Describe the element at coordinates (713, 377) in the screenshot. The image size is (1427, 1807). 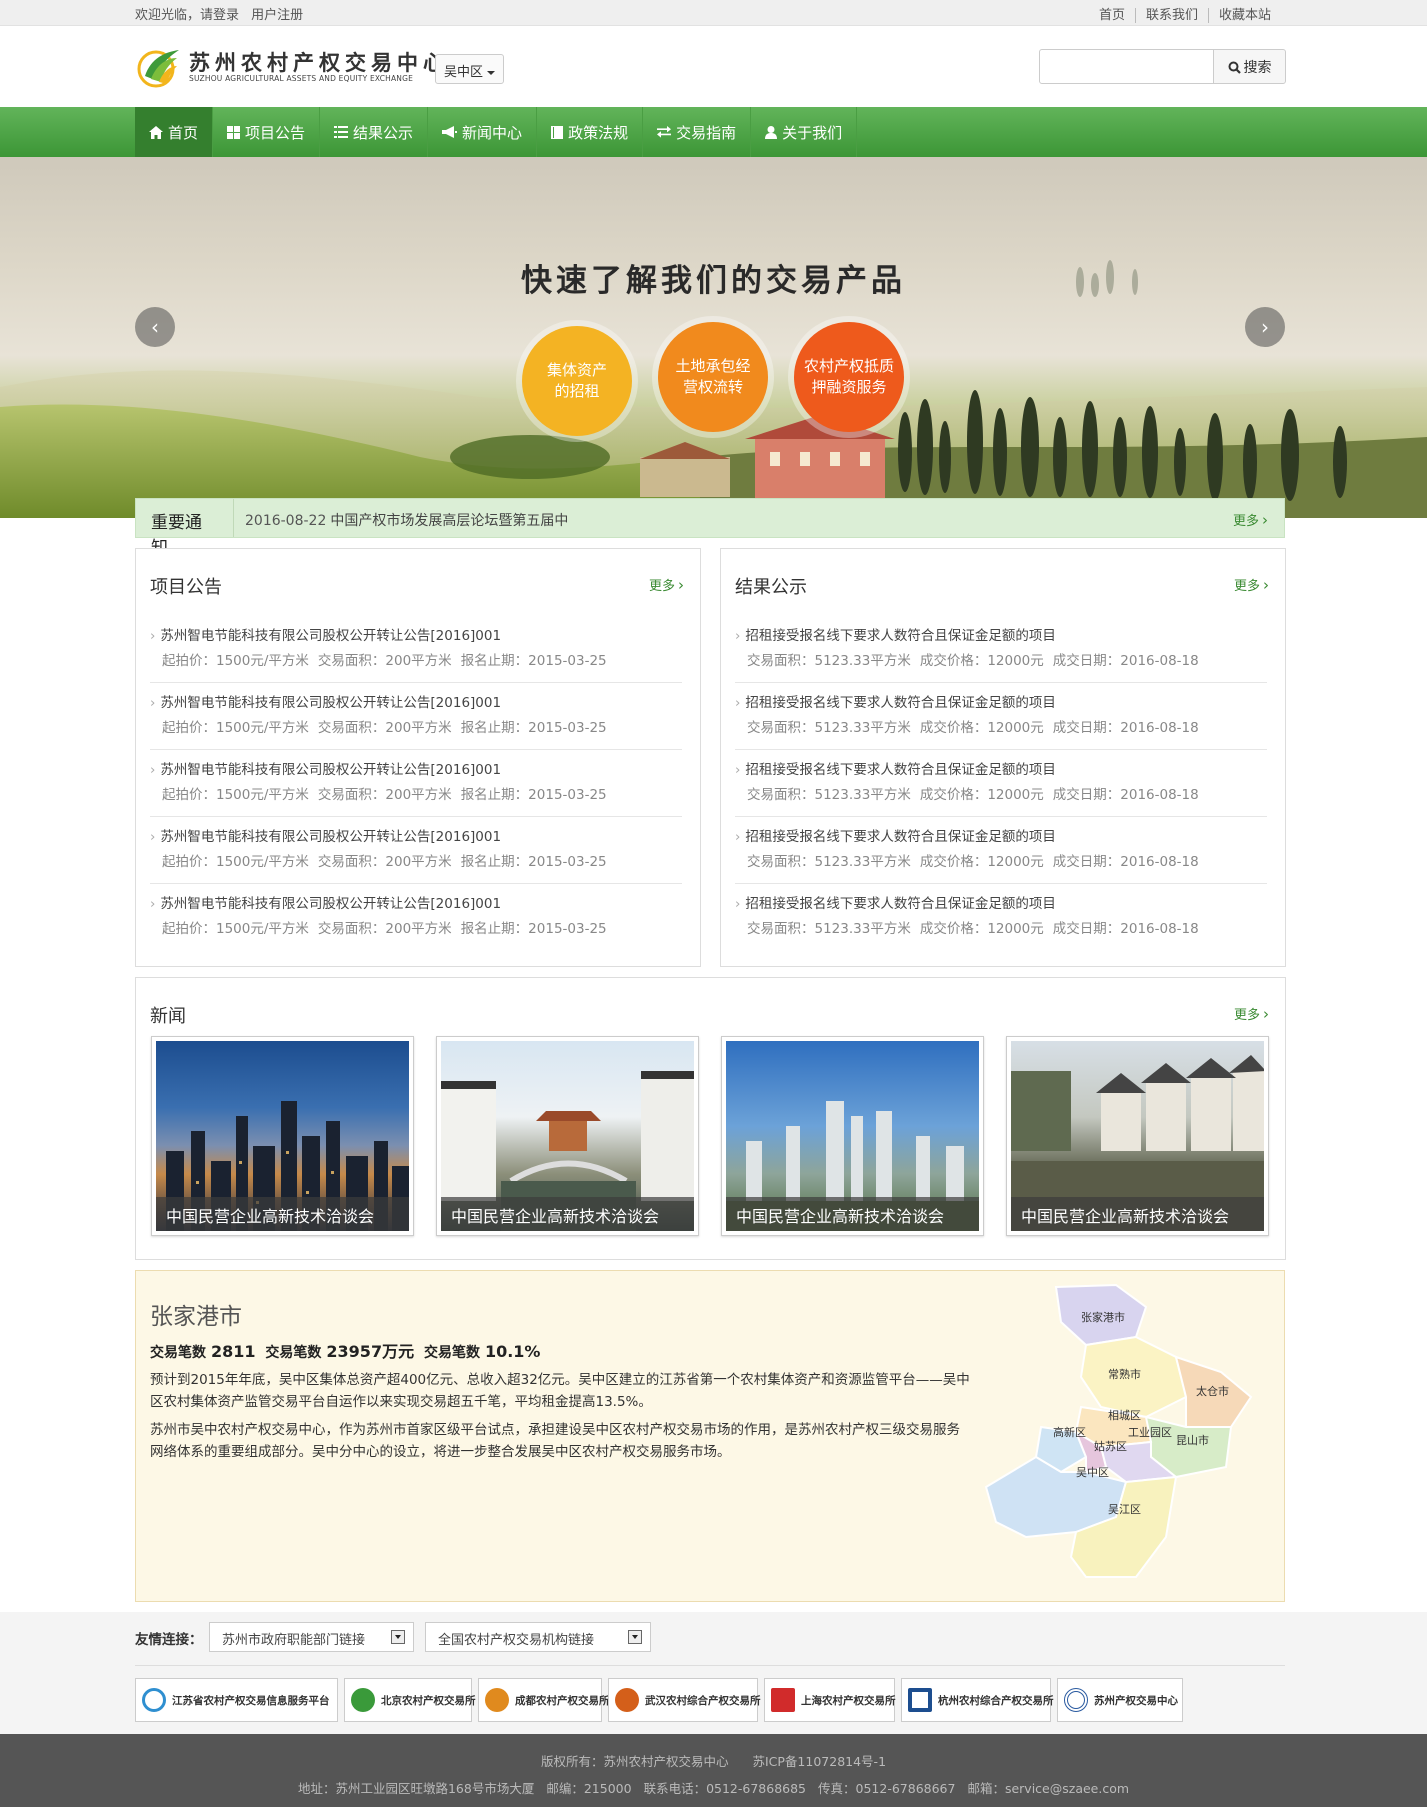
I see `product-circle-land: 土地承包经 营权流转` at that location.